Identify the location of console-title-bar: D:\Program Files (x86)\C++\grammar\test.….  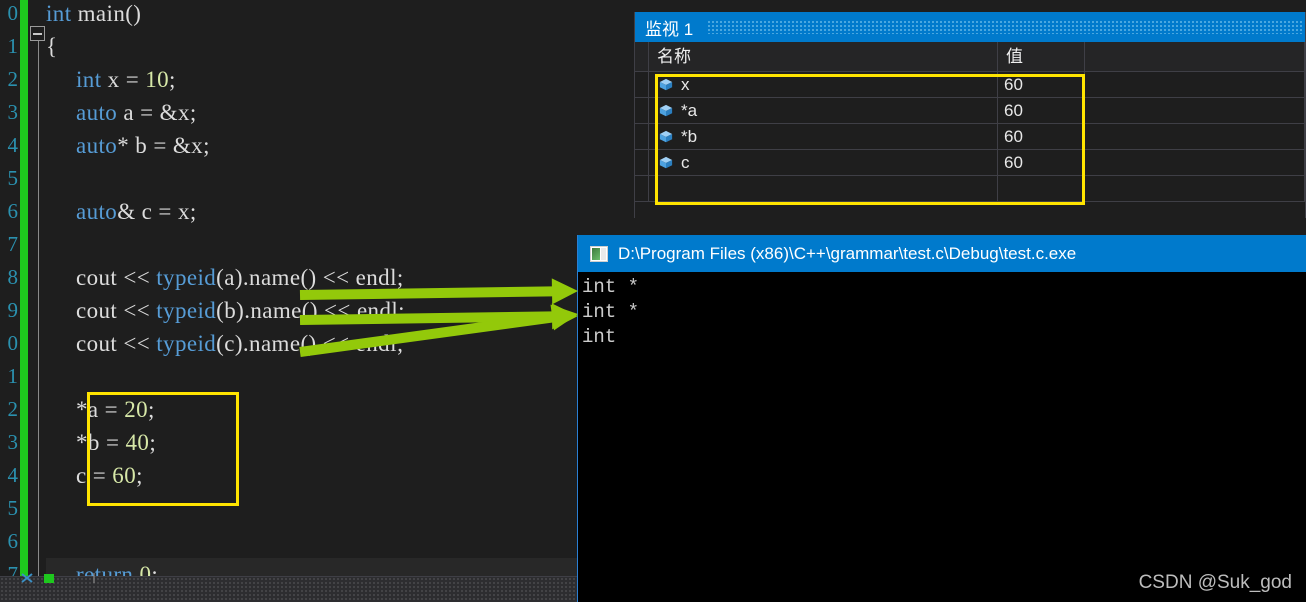
(942, 253).